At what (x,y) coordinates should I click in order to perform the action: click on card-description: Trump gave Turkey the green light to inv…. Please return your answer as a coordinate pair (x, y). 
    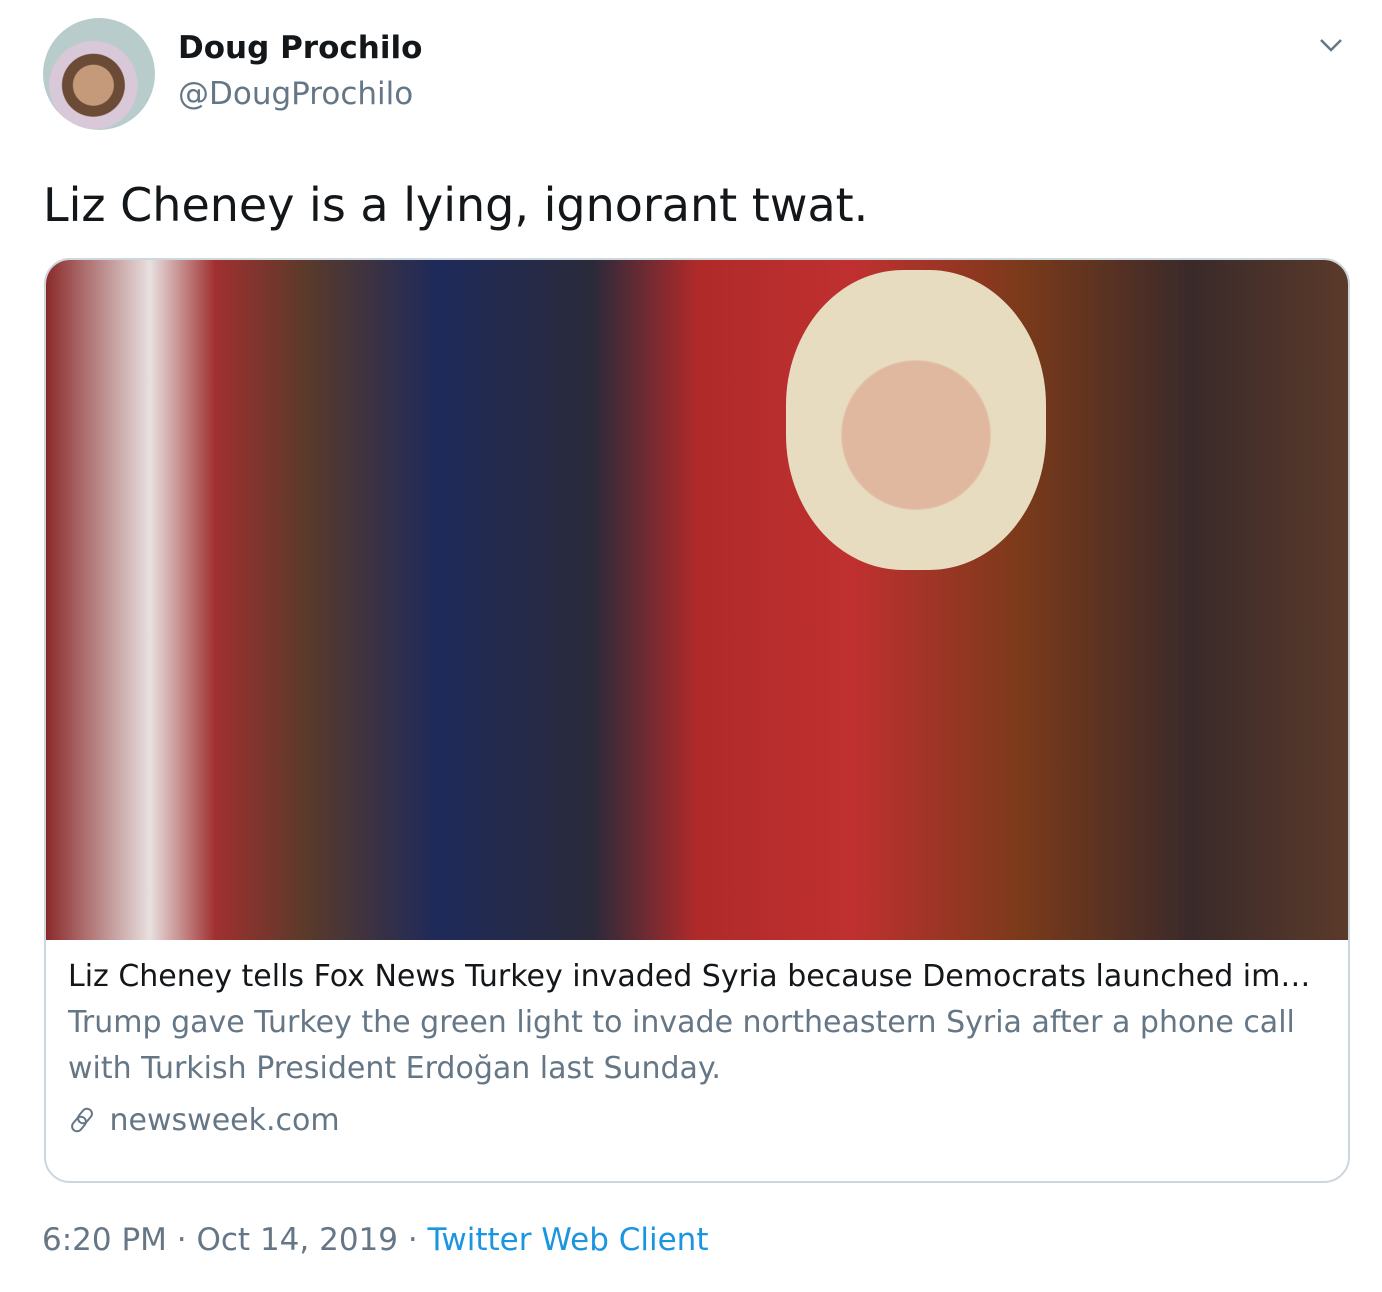
    Looking at the image, I should click on (681, 1045).